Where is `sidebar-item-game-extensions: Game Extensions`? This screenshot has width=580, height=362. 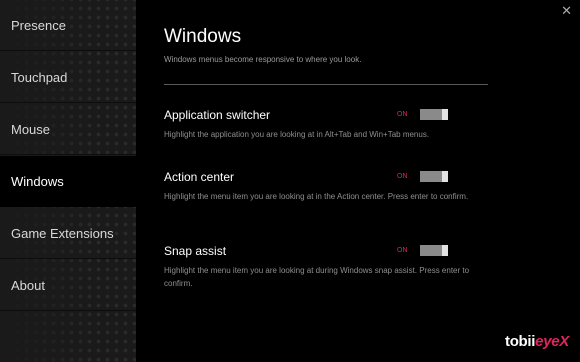 sidebar-item-game-extensions: Game Extensions is located at coordinates (68, 233).